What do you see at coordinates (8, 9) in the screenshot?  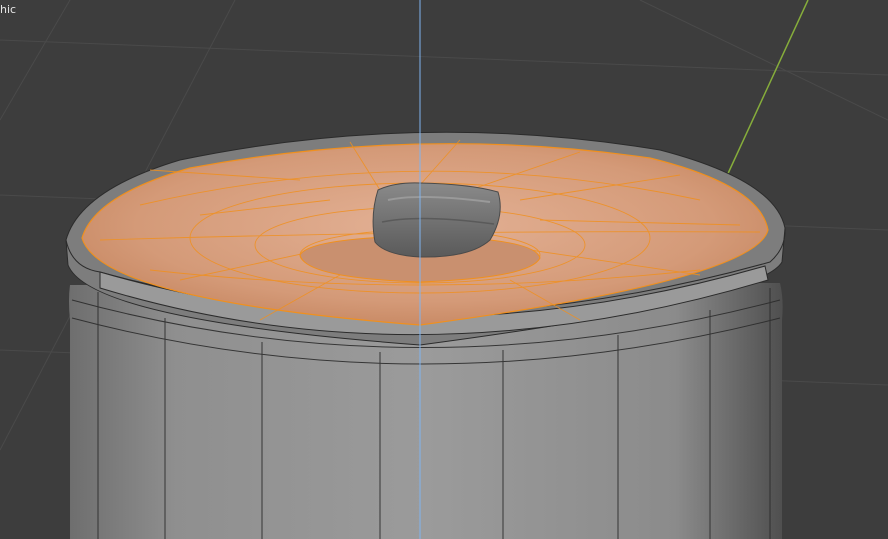 I see `viewport-view-label: hic` at bounding box center [8, 9].